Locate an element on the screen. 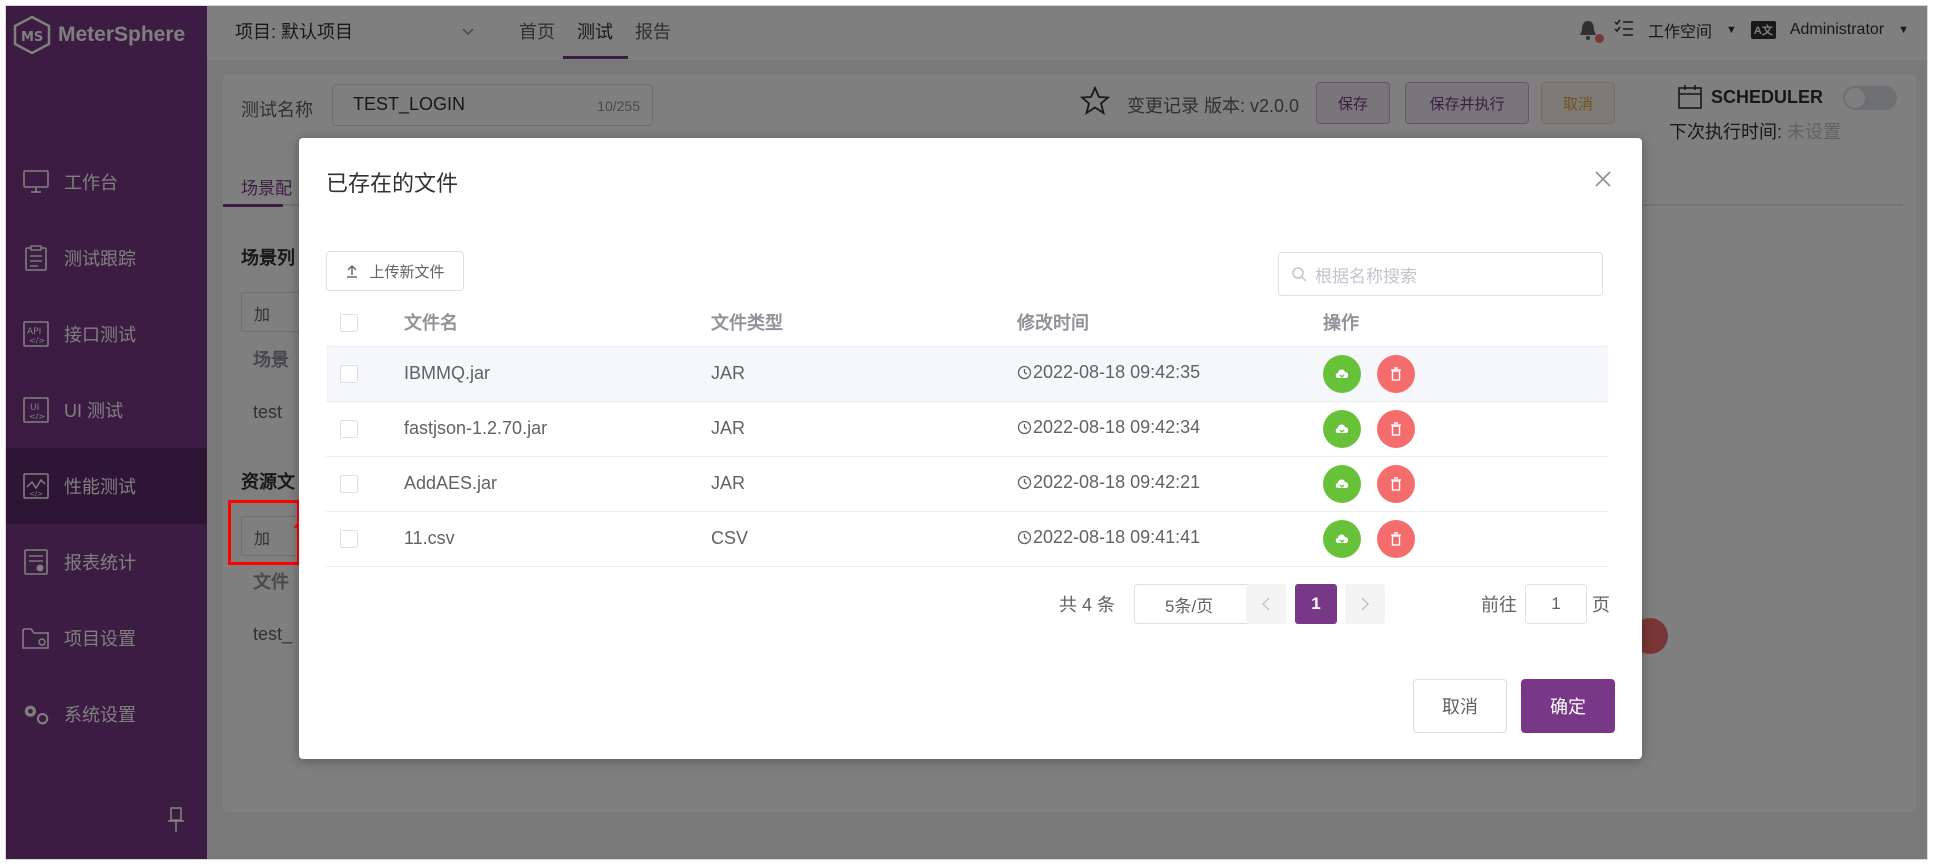 The width and height of the screenshot is (1933, 868). search-icon is located at coordinates (1299, 274).